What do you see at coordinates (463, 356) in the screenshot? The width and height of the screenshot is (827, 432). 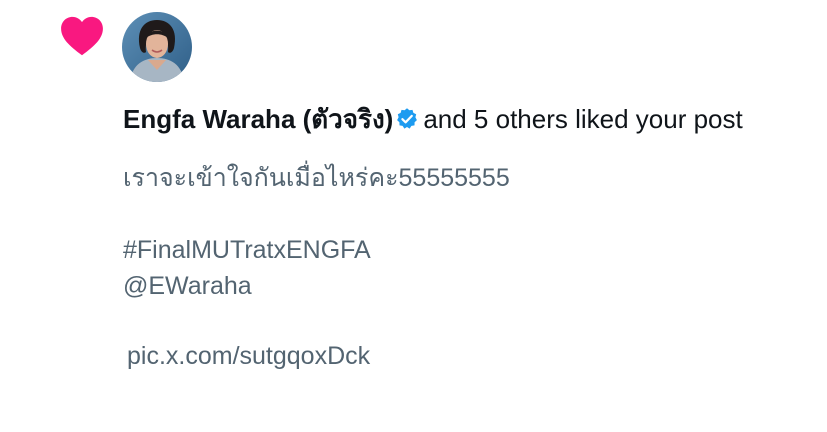 I see `pic-link: pic.x.com/sutgqoxDck` at bounding box center [463, 356].